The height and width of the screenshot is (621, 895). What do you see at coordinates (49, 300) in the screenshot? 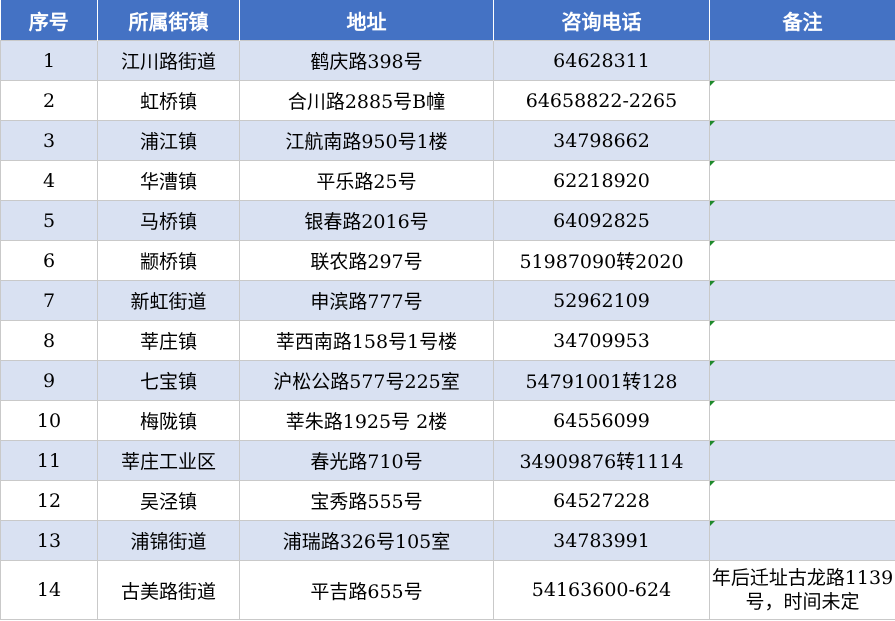
I see `cell-no: 7` at bounding box center [49, 300].